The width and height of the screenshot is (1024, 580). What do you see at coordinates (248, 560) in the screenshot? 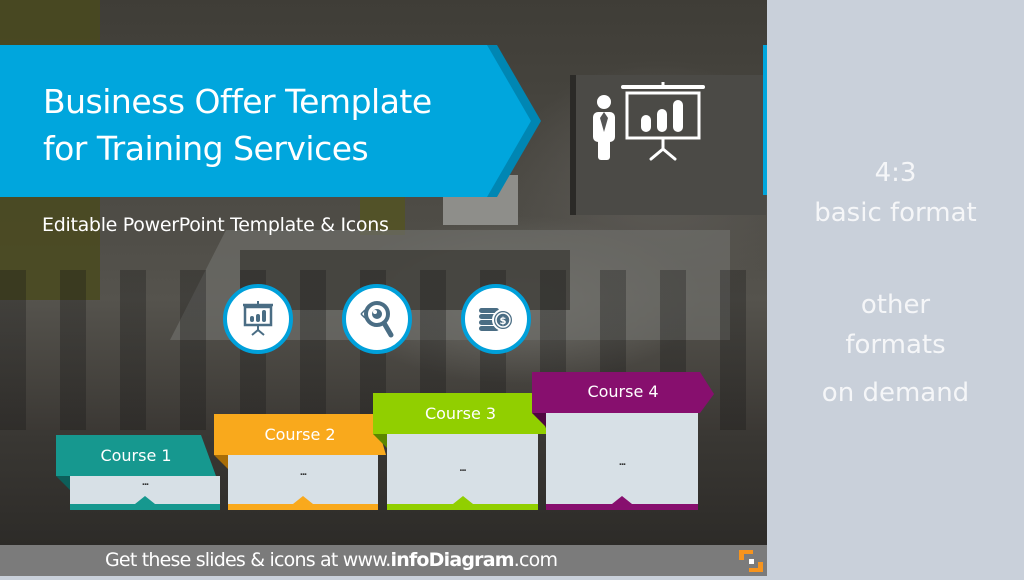
I see `footer-prefix: Get these slides & icons at www.` at bounding box center [248, 560].